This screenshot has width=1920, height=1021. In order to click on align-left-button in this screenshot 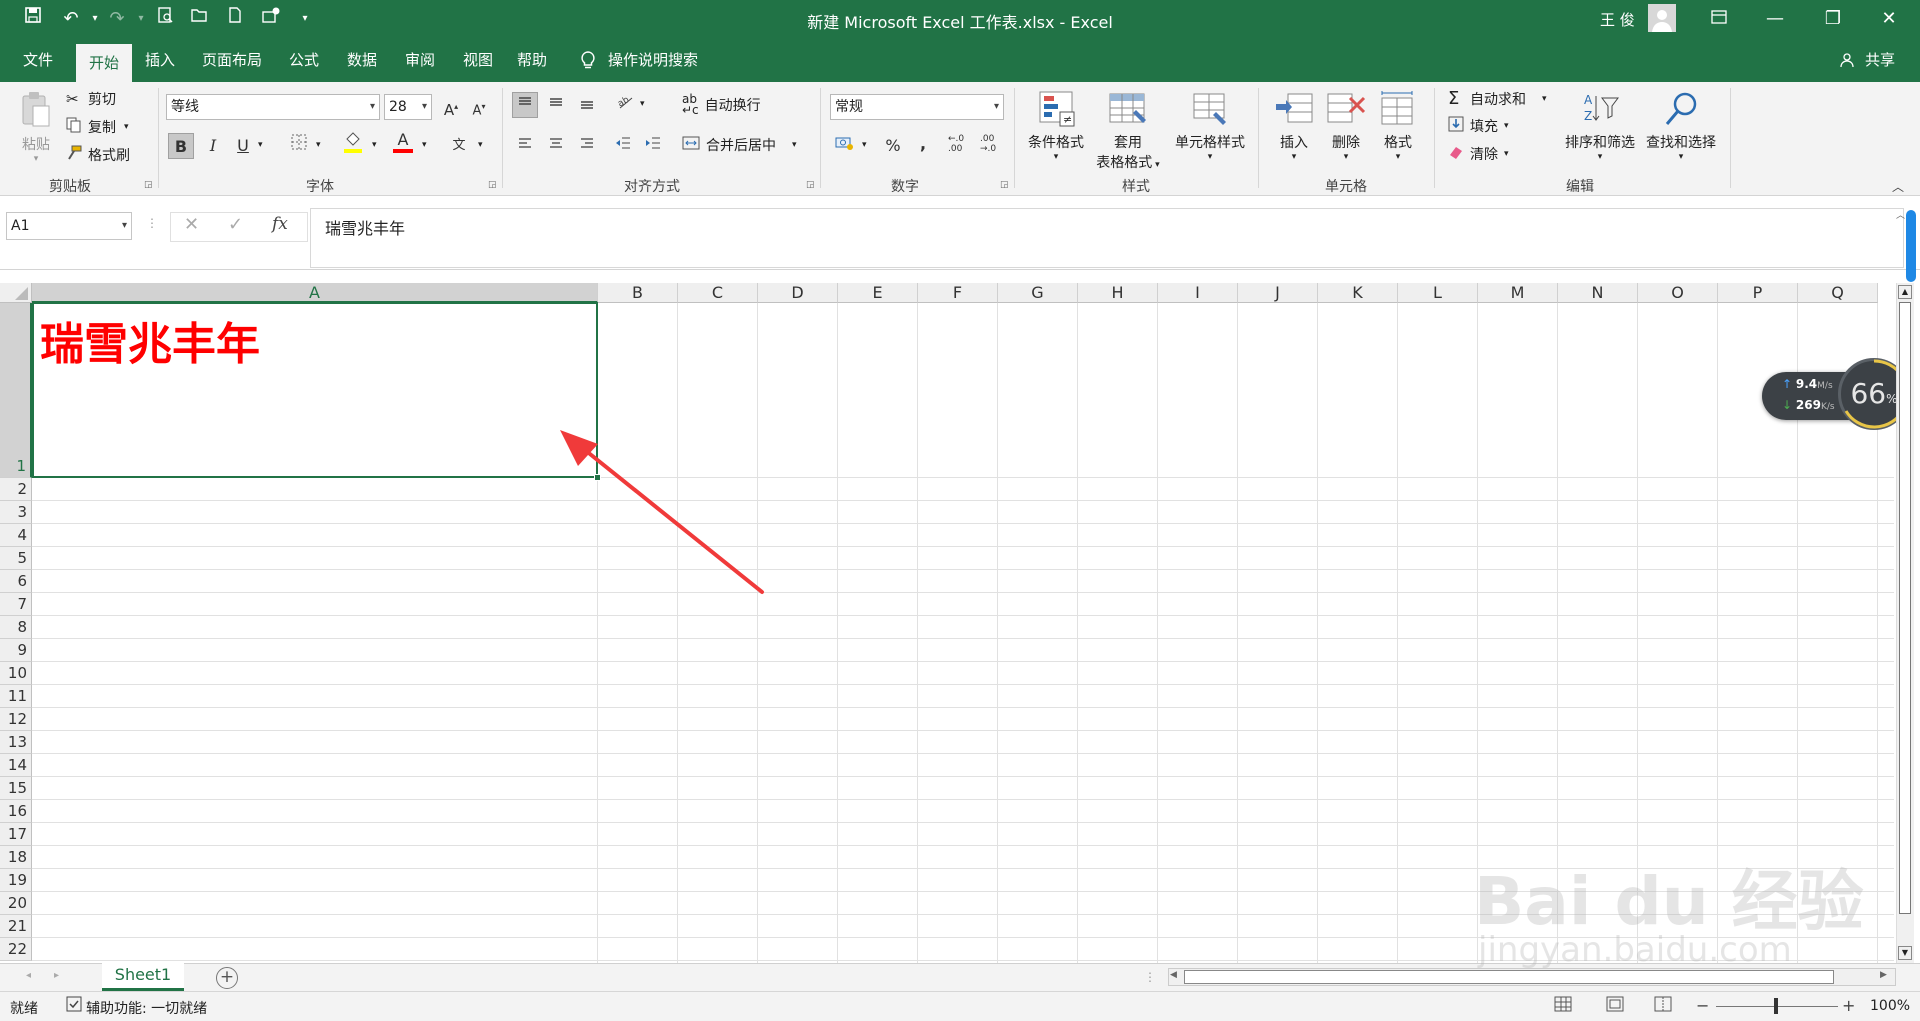, I will do `click(525, 146)`.